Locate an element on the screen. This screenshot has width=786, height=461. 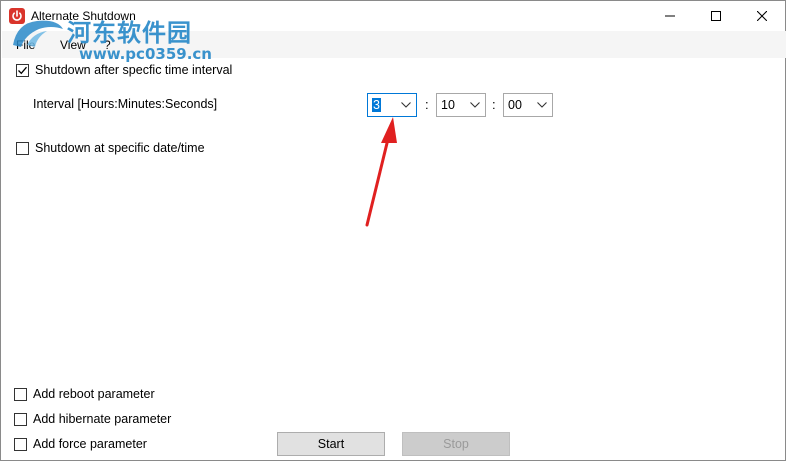
checkmark-icon is located at coordinates (22, 70).